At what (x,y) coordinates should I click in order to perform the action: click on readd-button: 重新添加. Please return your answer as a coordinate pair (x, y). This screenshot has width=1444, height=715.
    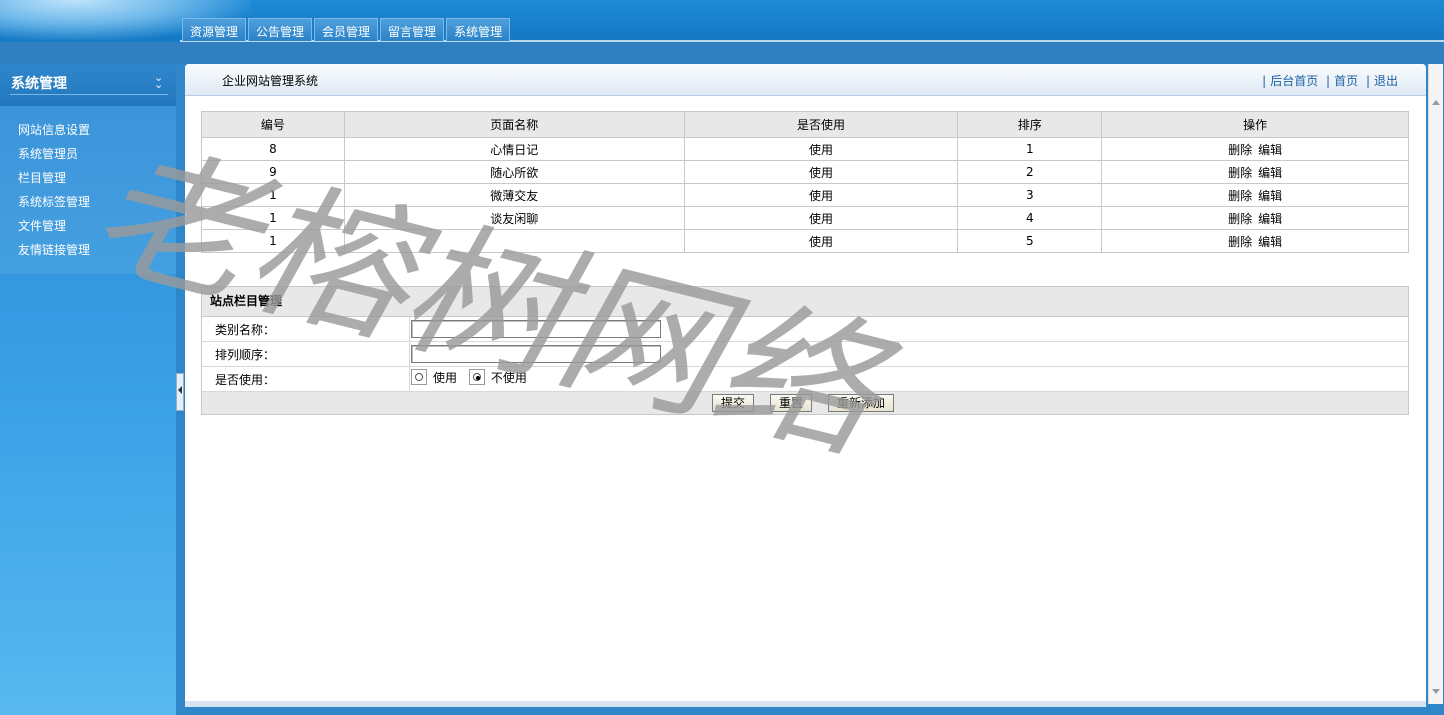
    Looking at the image, I should click on (861, 403).